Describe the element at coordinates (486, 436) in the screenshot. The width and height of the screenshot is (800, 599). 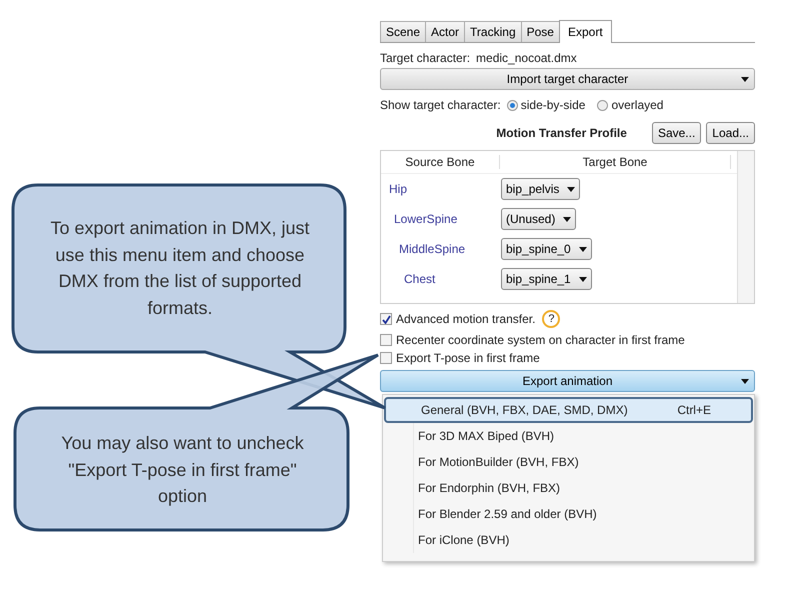
I see `menu-item-label: For 3D MAX Biped (BVH)` at that location.